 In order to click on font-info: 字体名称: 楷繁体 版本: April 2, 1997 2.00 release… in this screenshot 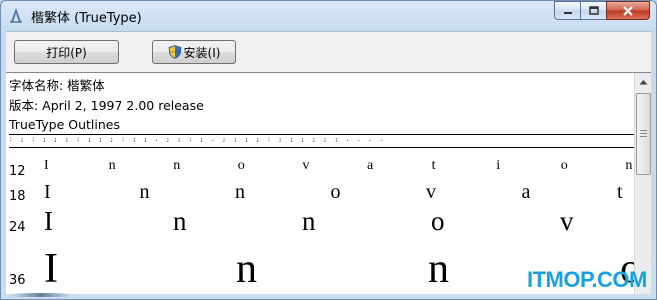, I will do `click(106, 105)`.